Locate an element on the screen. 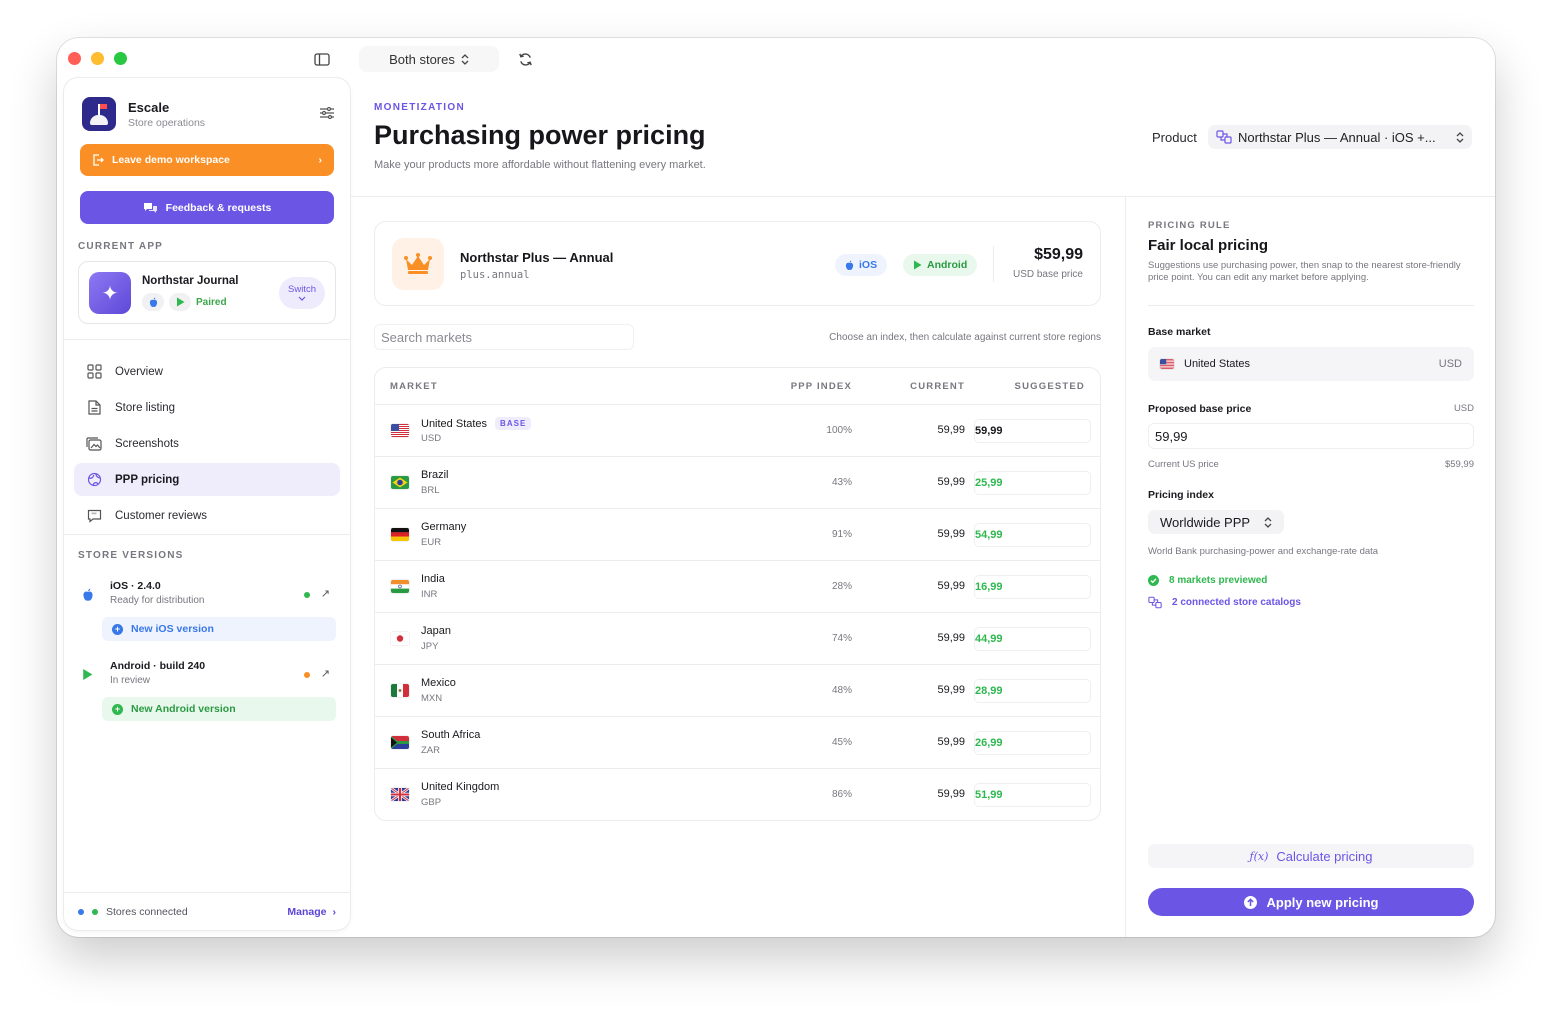 The width and height of the screenshot is (1552, 1012). market-currency: BRL is located at coordinates (430, 490).